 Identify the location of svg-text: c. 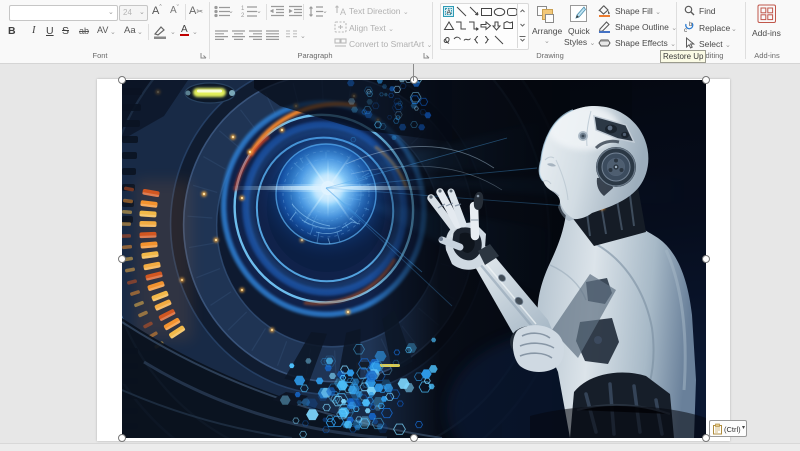
(685, 30).